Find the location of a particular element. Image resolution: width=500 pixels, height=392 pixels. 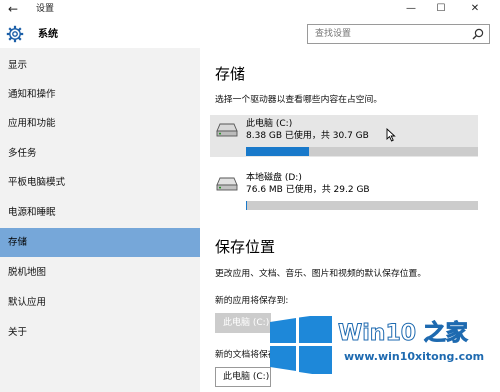

sidebar-item-offline-maps: 脱机地图 is located at coordinates (100, 272).